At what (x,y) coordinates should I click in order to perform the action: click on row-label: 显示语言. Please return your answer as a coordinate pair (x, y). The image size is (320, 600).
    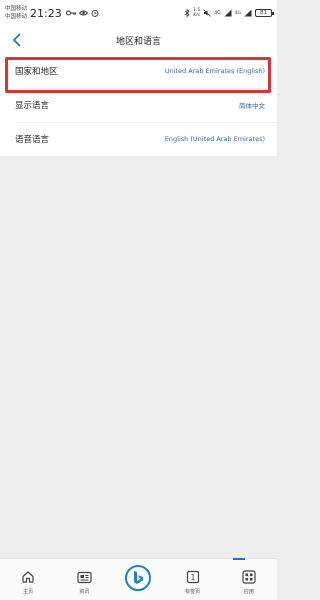
    Looking at the image, I should click on (32, 106).